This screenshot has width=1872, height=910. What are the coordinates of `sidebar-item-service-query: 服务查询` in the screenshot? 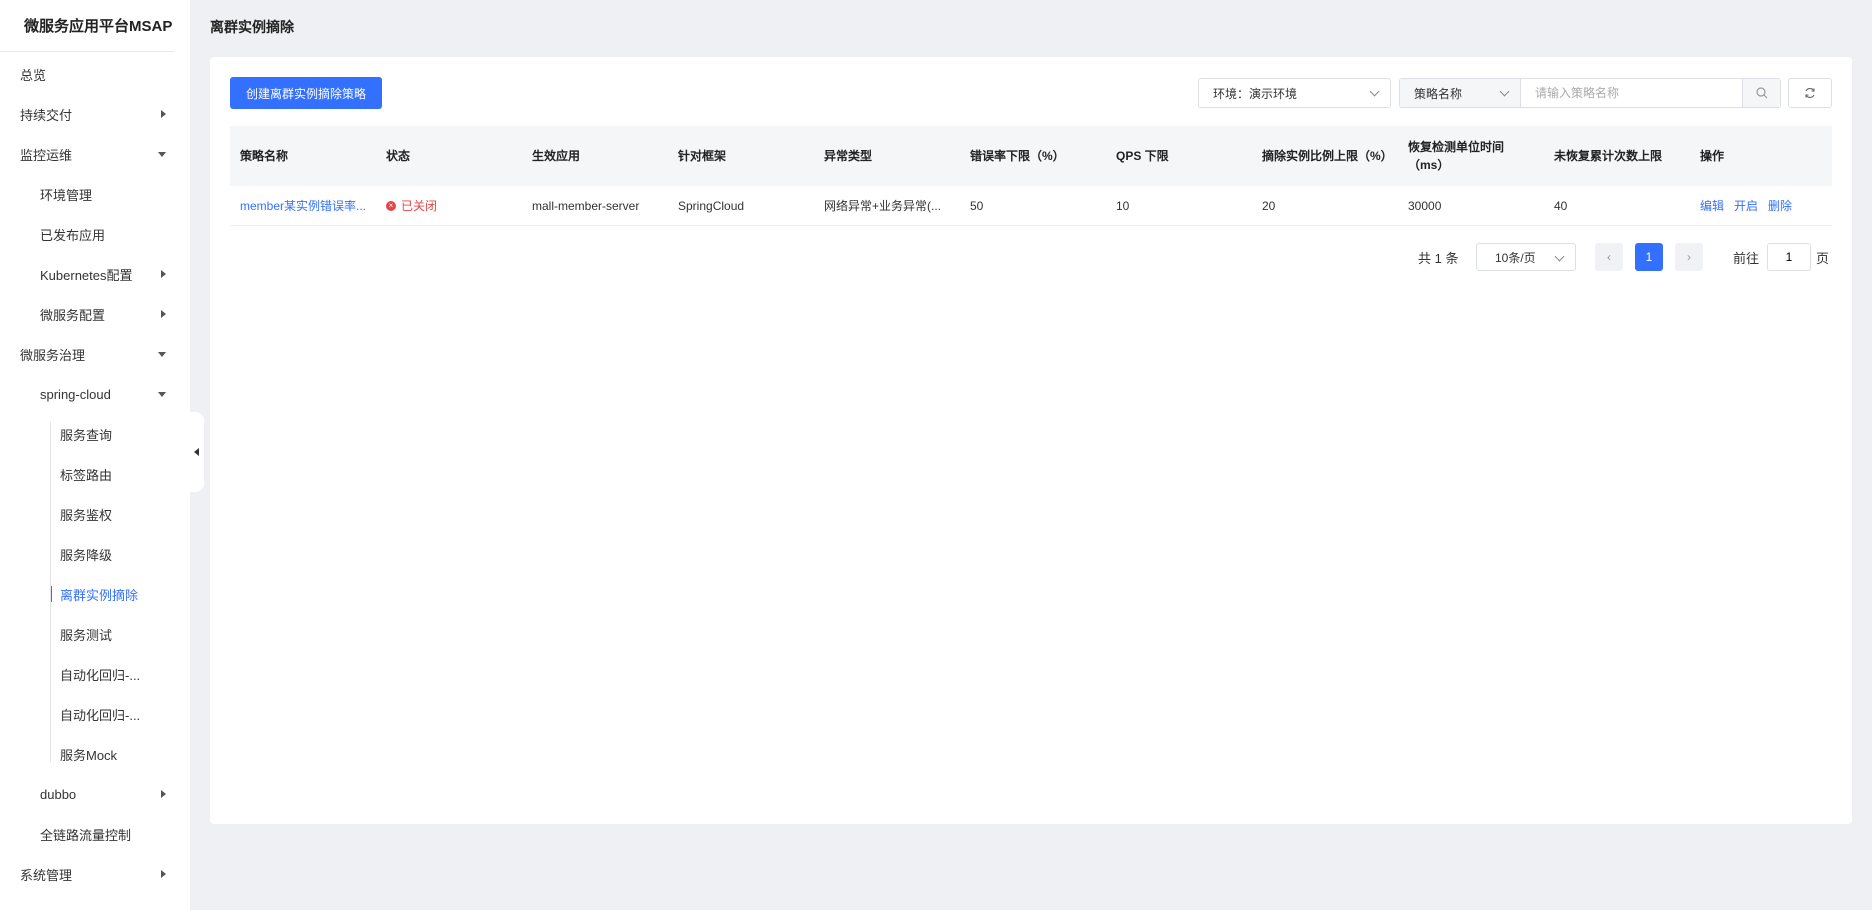 It's located at (95, 434).